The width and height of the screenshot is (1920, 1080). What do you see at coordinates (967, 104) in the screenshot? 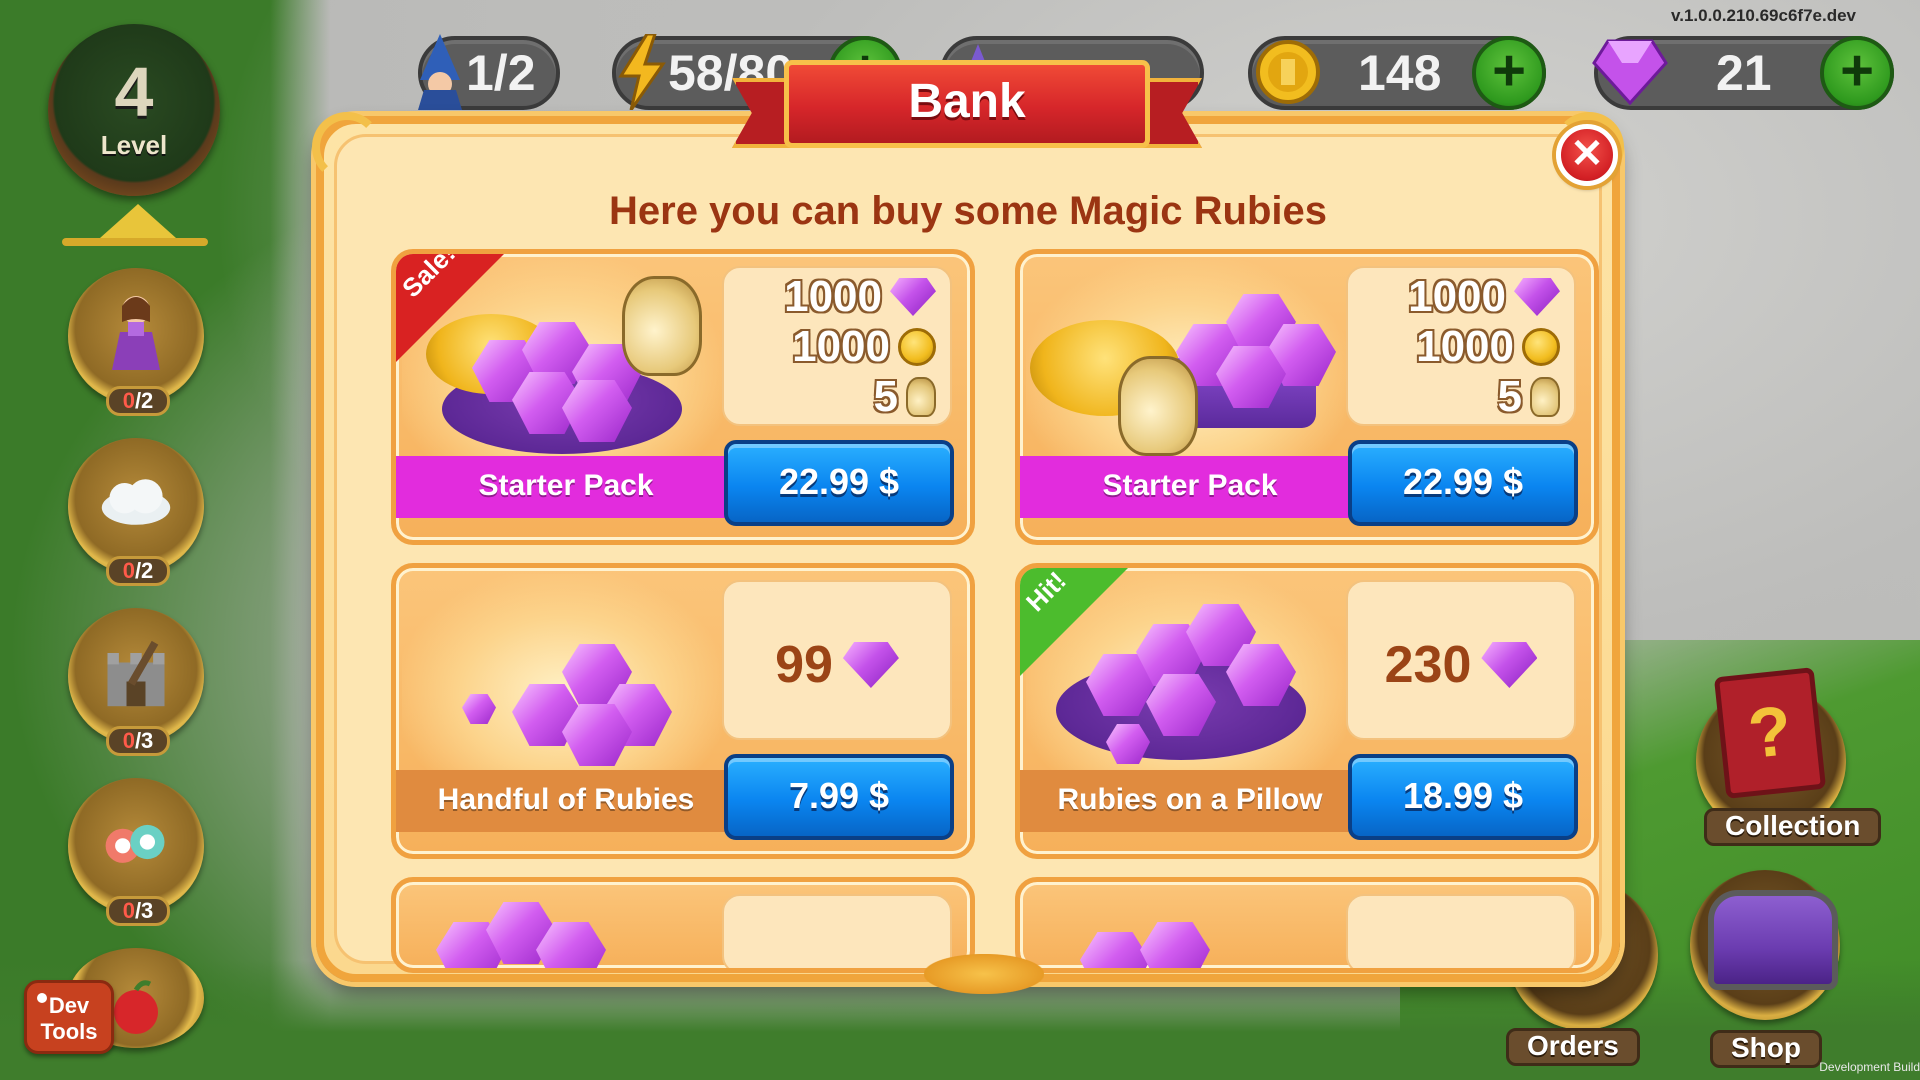
I see `bank-title: Bank` at bounding box center [967, 104].